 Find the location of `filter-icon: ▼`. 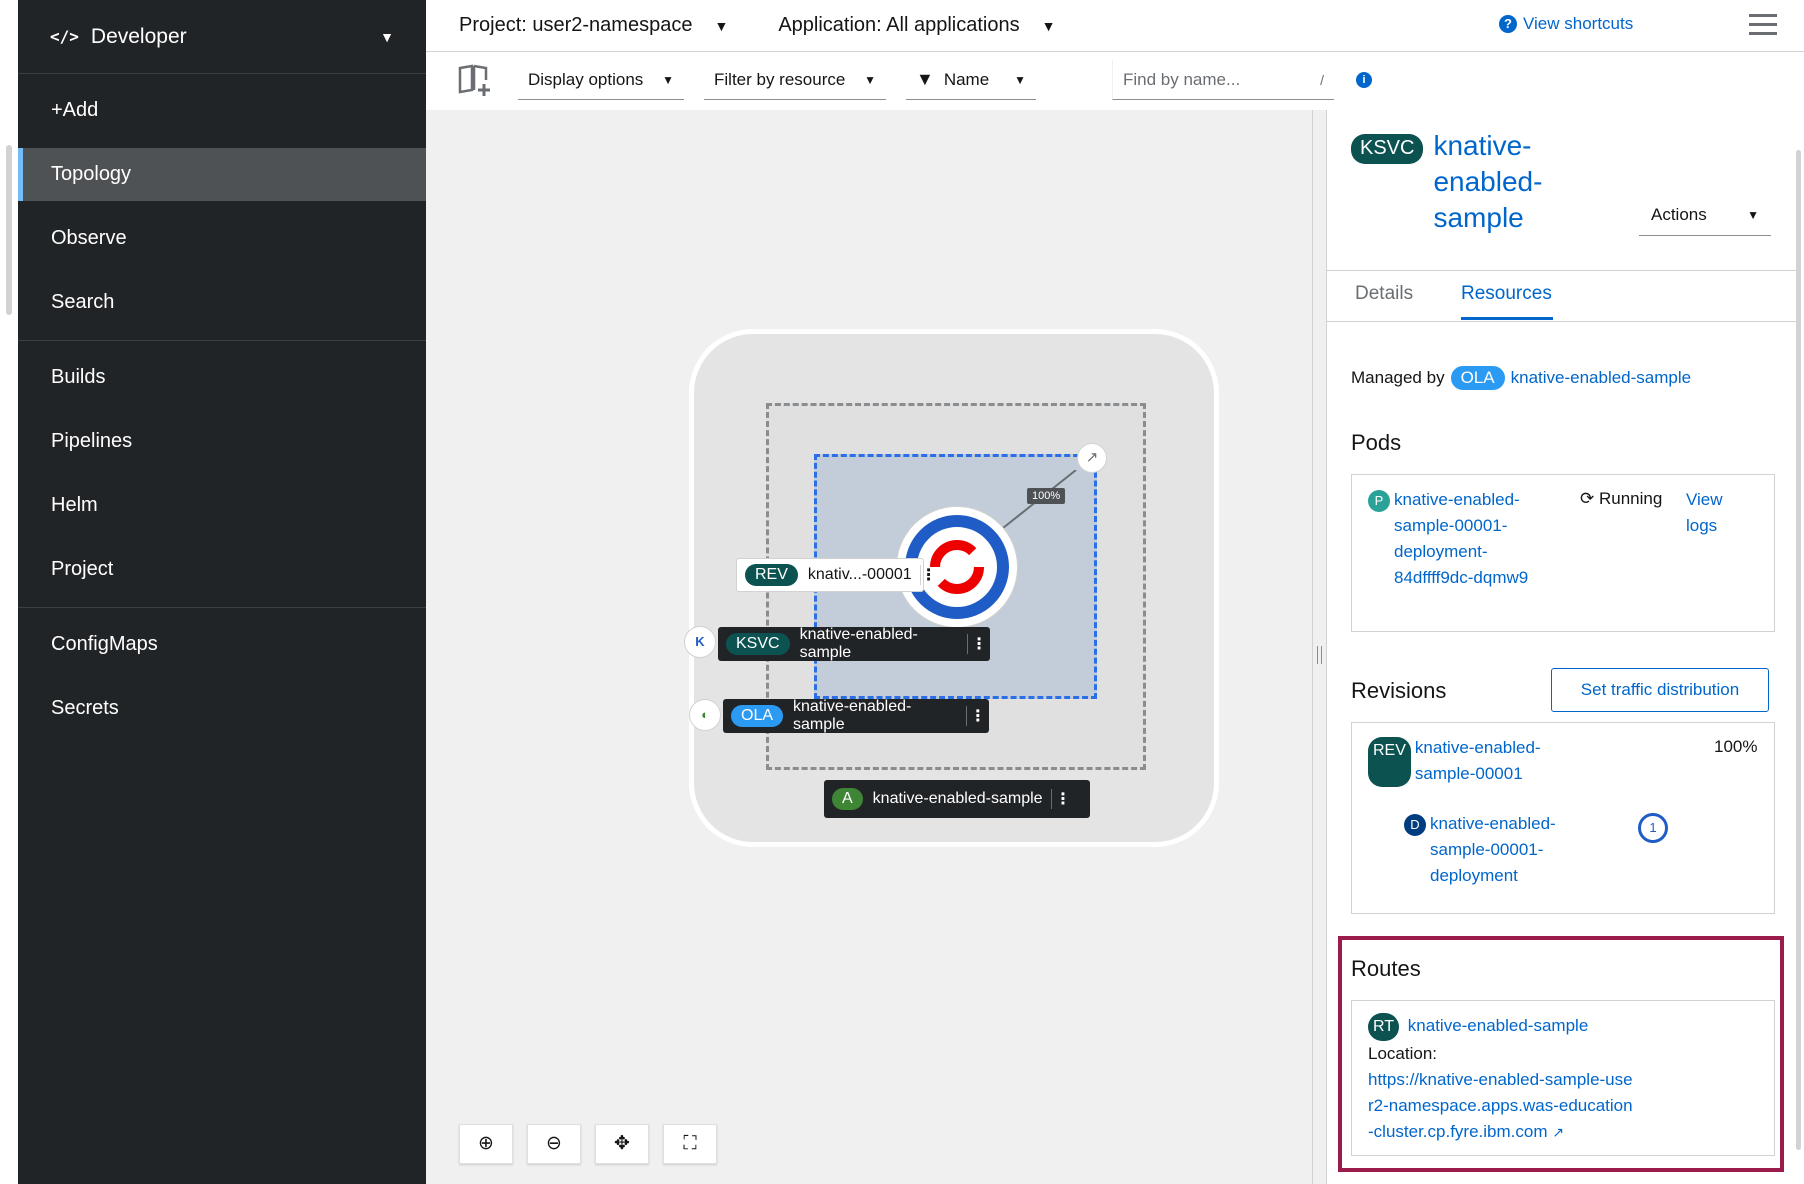

filter-icon: ▼ is located at coordinates (925, 79).